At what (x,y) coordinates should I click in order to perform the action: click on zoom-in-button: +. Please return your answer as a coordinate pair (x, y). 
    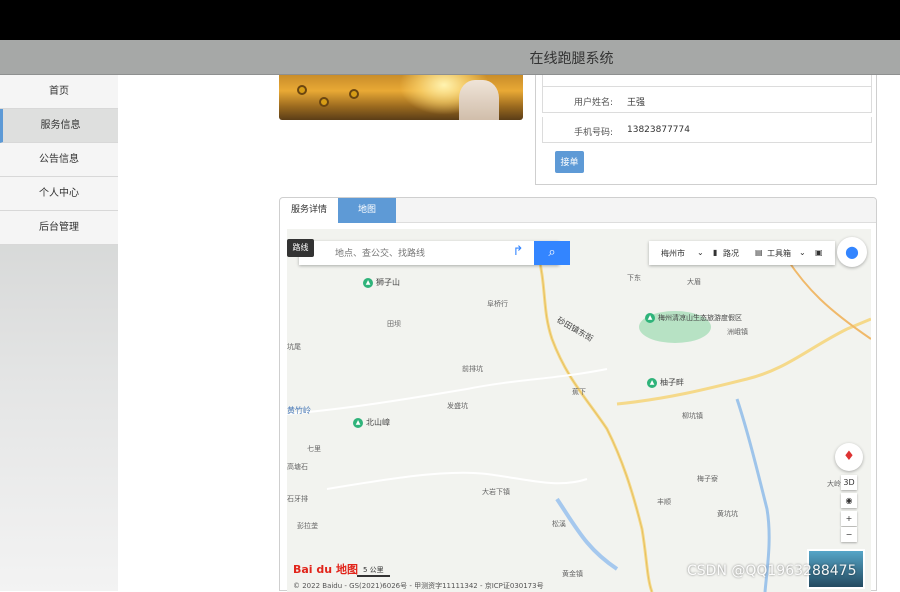
    Looking at the image, I should click on (849, 518).